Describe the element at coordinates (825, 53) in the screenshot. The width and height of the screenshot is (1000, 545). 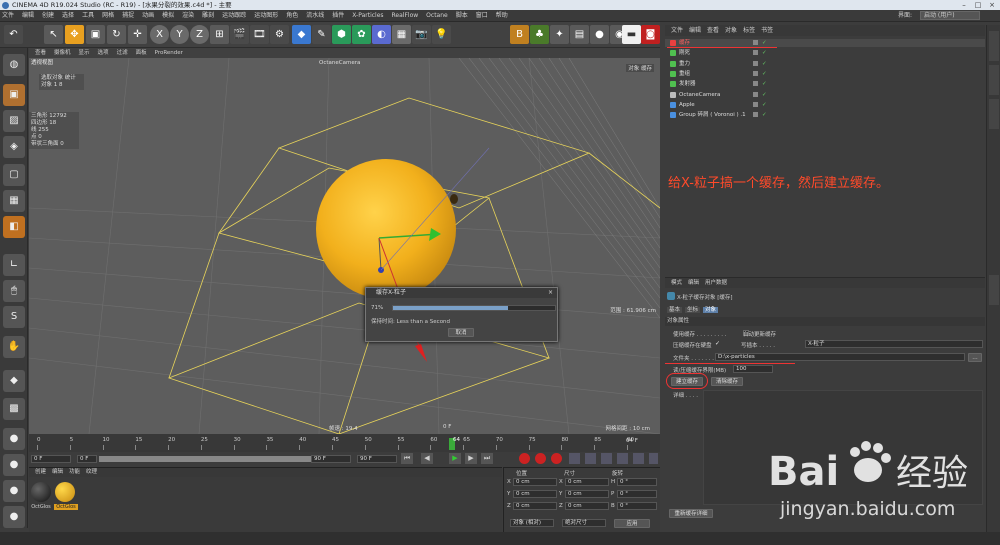
I see `object-row: 刚死 ✓` at that location.